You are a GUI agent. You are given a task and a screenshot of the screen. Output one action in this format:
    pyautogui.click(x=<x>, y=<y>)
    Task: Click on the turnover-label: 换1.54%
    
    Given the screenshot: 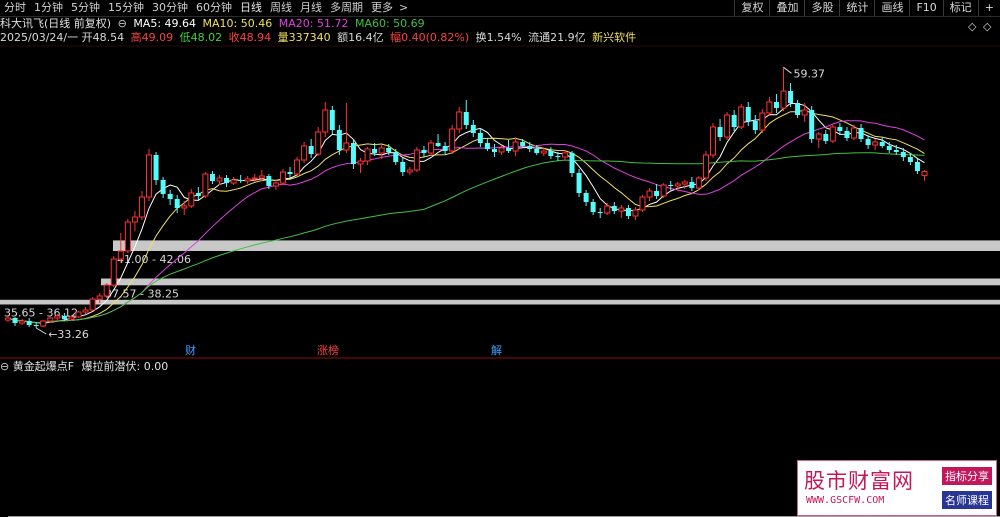 What is the action you would take?
    pyautogui.click(x=498, y=37)
    